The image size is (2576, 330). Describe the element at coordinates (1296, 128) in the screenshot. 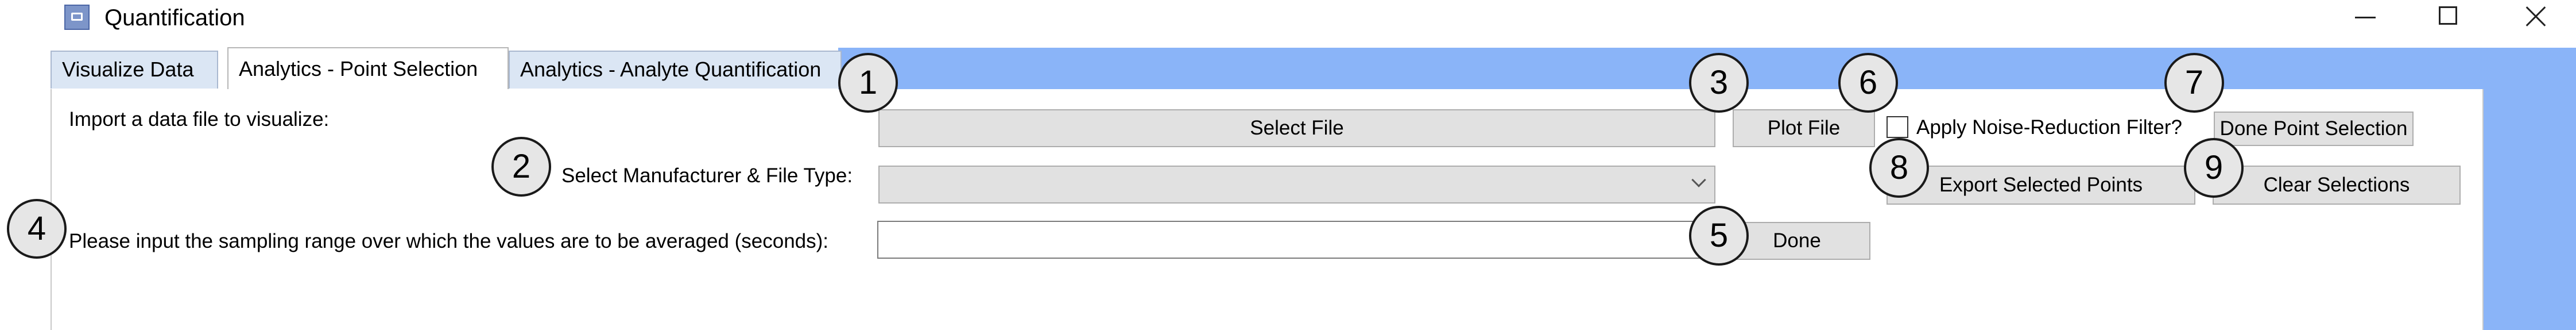

I see `select-file-button: Select File` at that location.